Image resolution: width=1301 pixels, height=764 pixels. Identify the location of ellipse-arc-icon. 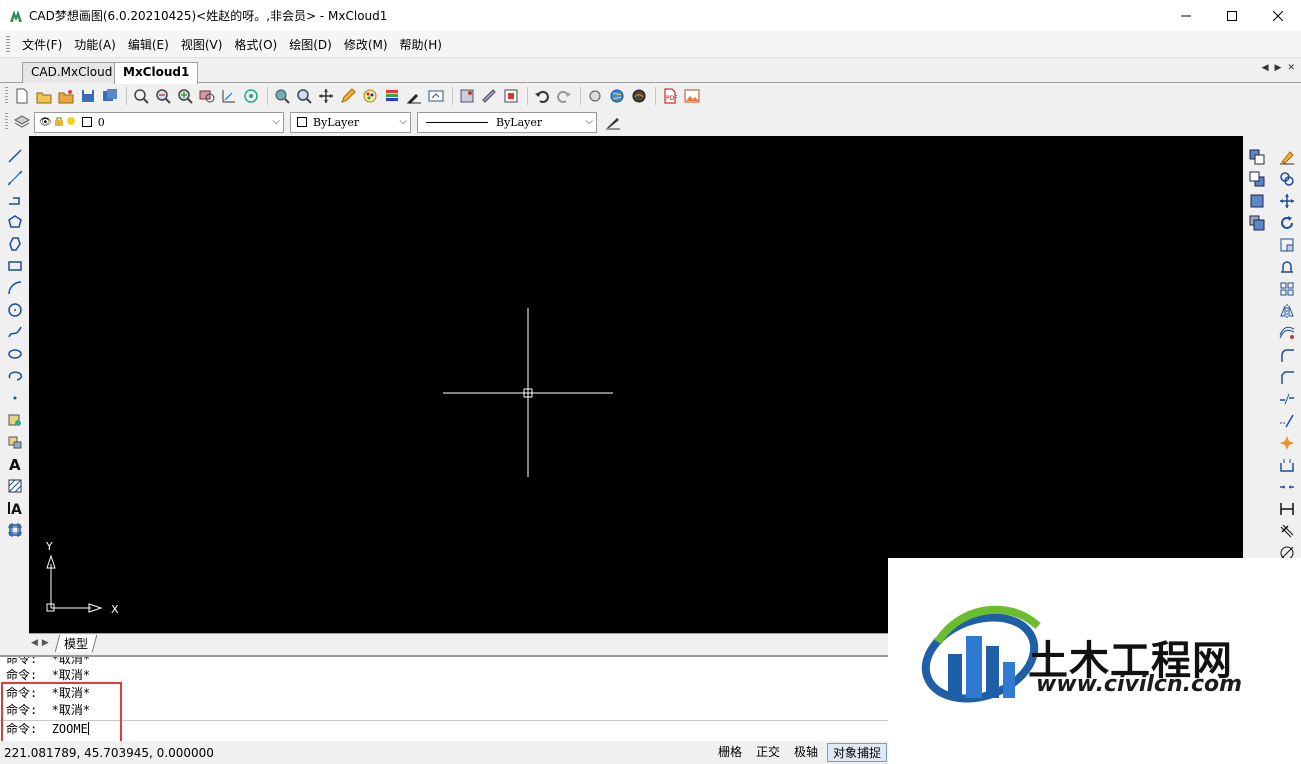
(15, 376).